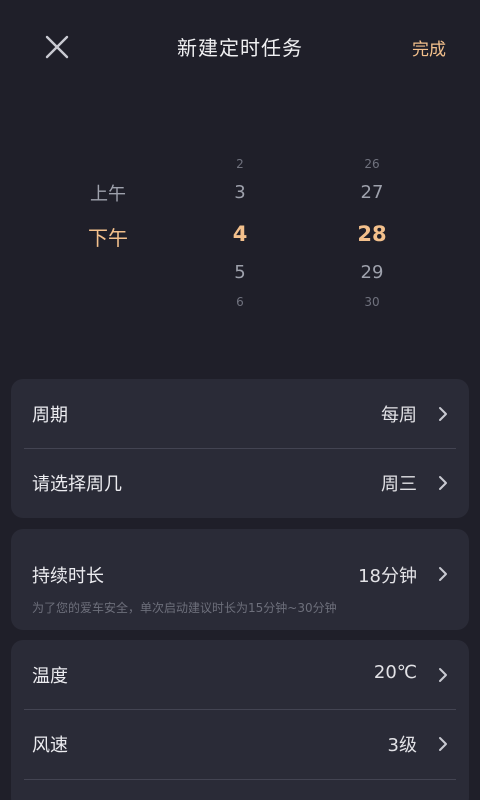 Image resolution: width=480 pixels, height=800 pixels. What do you see at coordinates (108, 193) in the screenshot?
I see `ampm-option-above: 上午` at bounding box center [108, 193].